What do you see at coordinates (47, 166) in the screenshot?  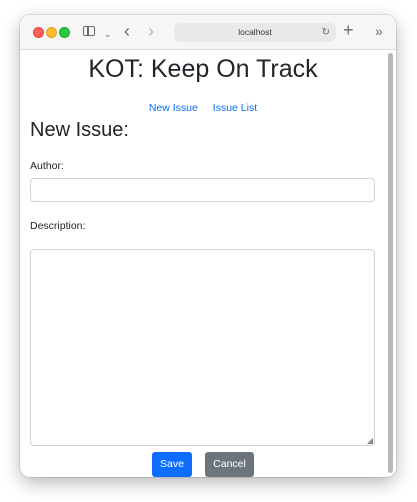 I see `author-label: Author:` at bounding box center [47, 166].